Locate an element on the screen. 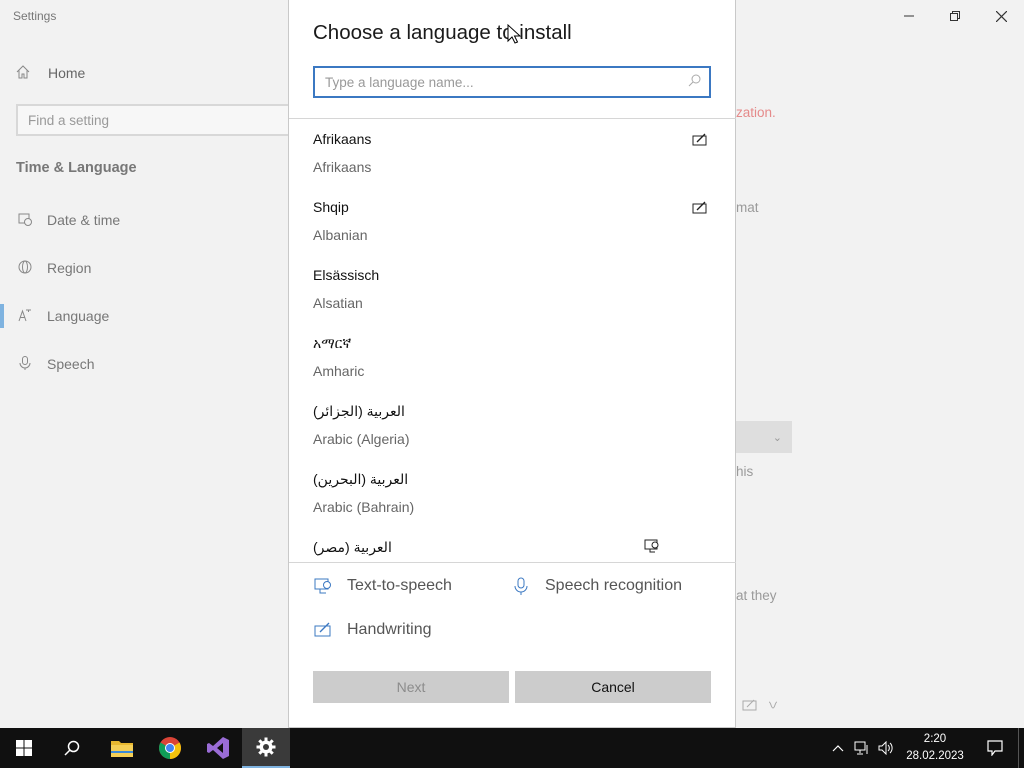 This screenshot has height=768, width=1024. network-button is located at coordinates (862, 748).